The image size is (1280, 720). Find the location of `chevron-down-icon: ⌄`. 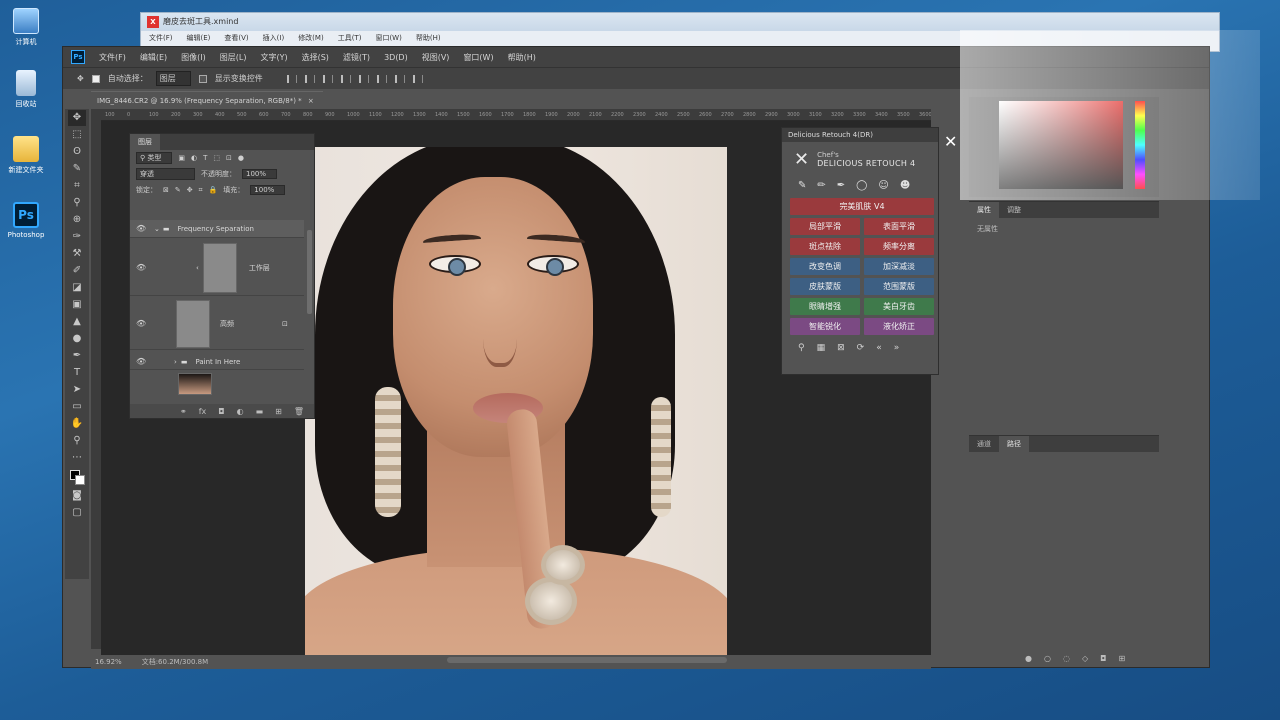

chevron-down-icon: ⌄ is located at coordinates (157, 229).